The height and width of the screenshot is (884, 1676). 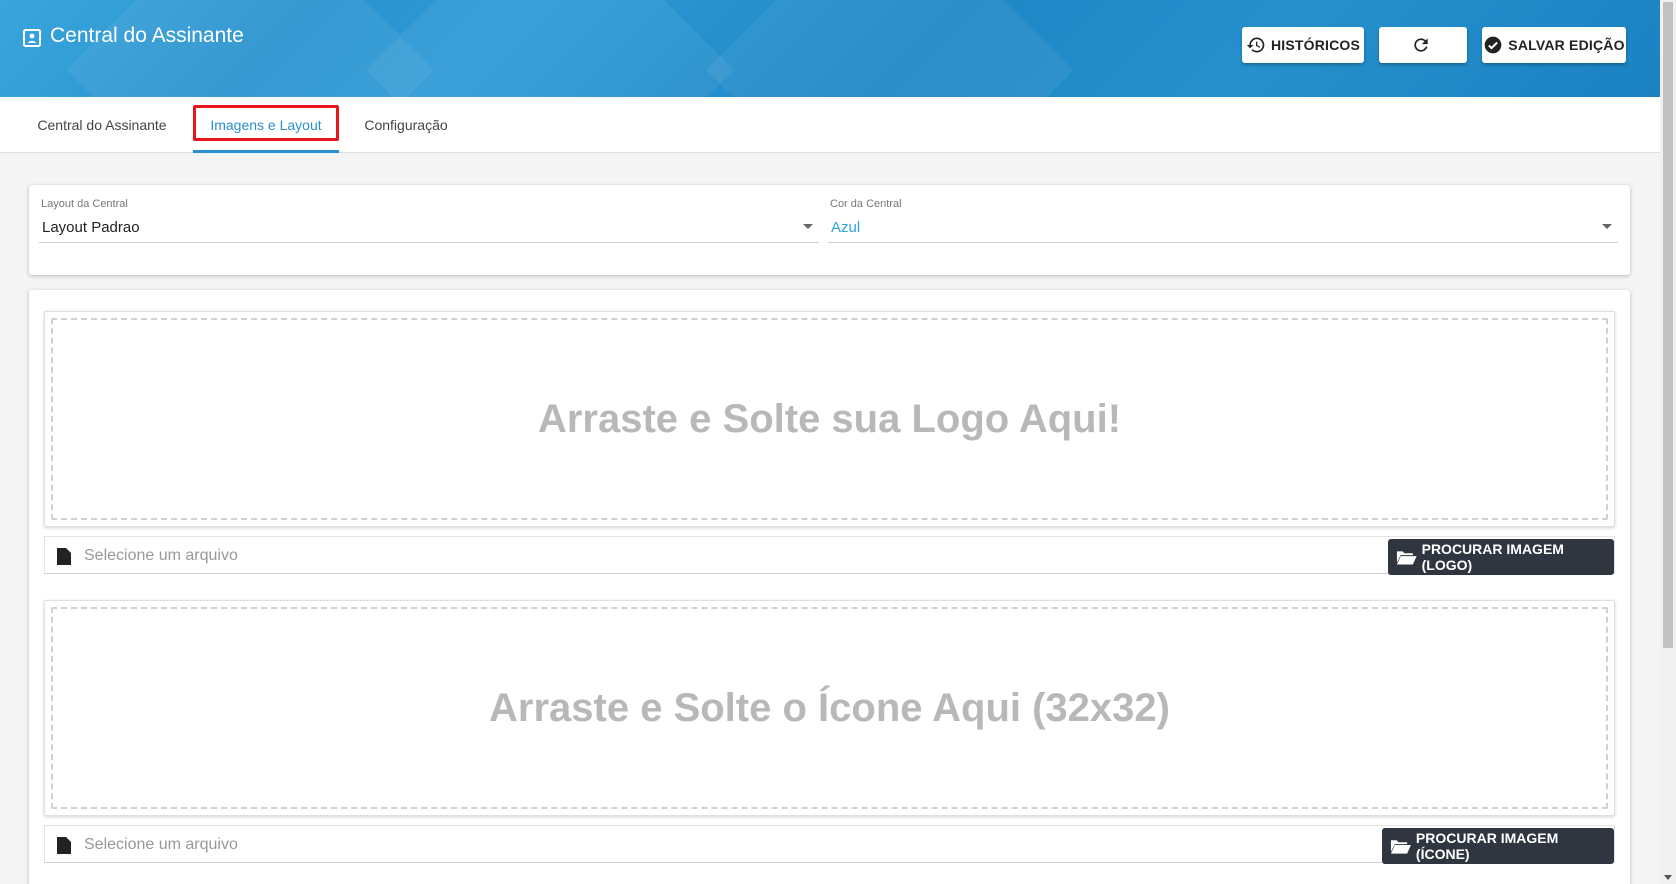 I want to click on refresh-button, so click(x=1423, y=45).